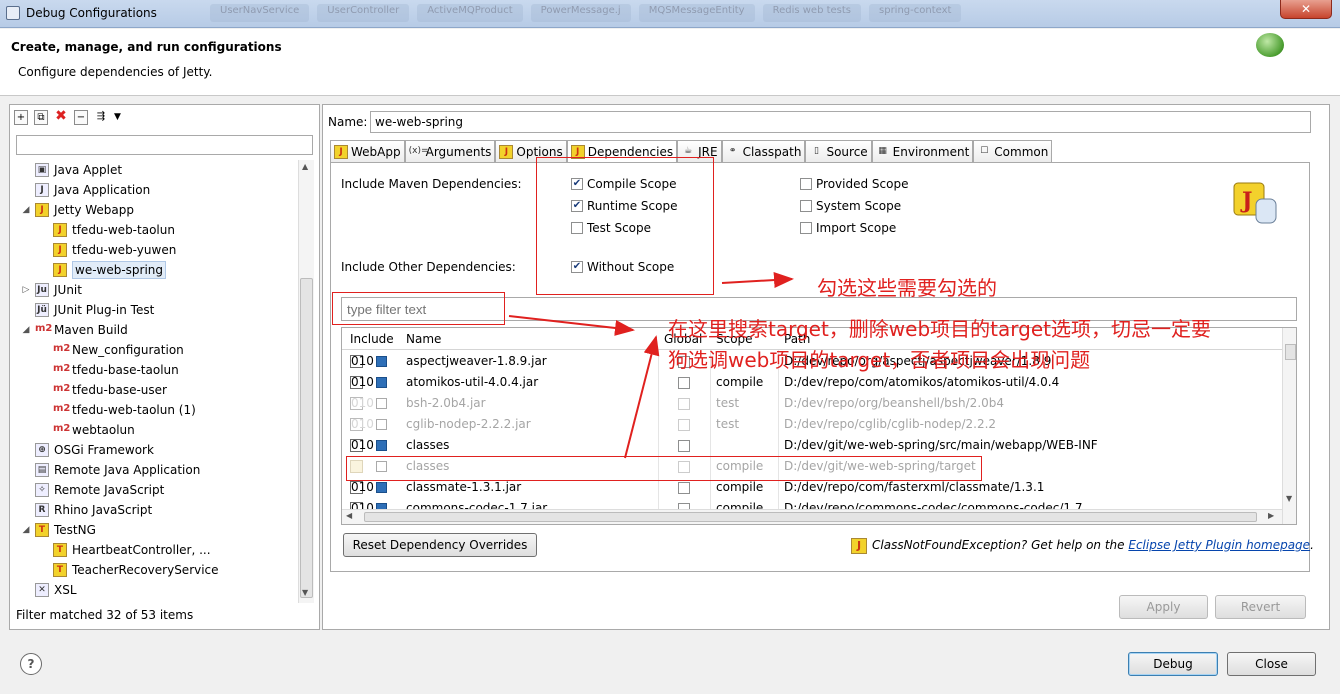 The height and width of the screenshot is (694, 1340). Describe the element at coordinates (907, 288) in the screenshot. I see `annotation-note1: 勾选这些需要勾选的` at that location.